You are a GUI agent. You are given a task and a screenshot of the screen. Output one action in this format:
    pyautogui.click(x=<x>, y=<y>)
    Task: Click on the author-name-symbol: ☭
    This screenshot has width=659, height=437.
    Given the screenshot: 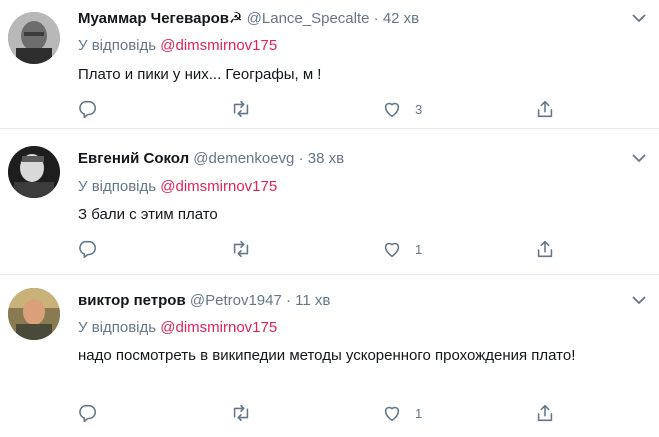 What is the action you would take?
    pyautogui.click(x=236, y=18)
    